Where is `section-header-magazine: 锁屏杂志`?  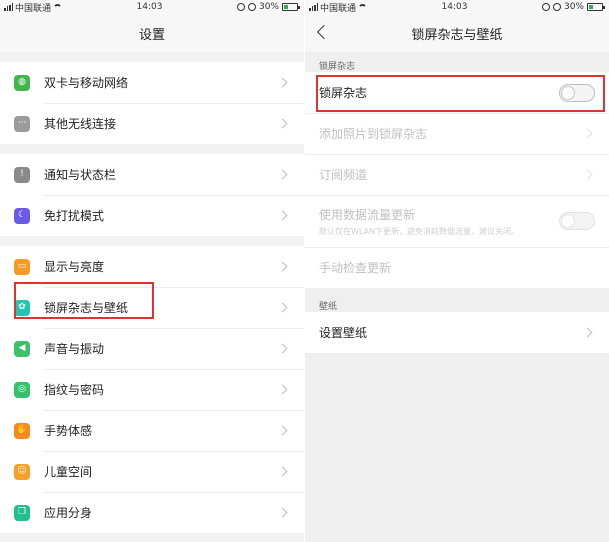
section-header-magazine: 锁屏杂志 is located at coordinates (457, 62).